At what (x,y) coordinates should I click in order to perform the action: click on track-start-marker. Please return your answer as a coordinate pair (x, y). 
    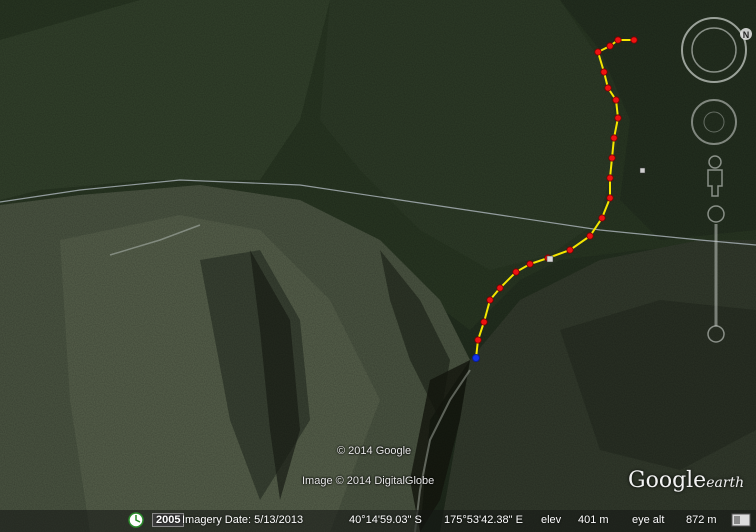
    Looking at the image, I should click on (476, 358).